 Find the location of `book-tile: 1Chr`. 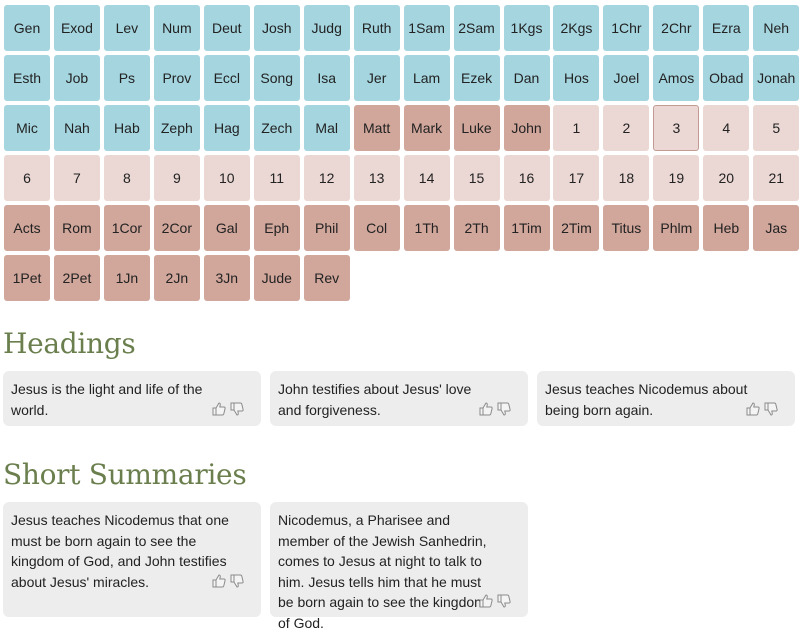

book-tile: 1Chr is located at coordinates (626, 28).